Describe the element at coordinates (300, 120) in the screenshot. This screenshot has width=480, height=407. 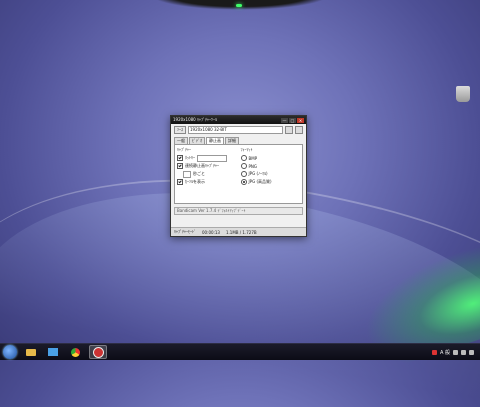
I see `close-button: ×` at that location.